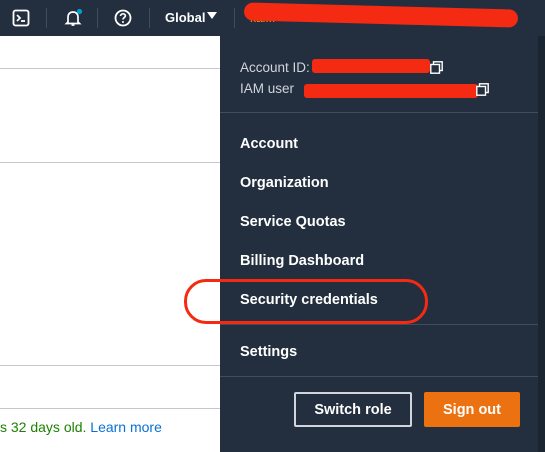 The height and width of the screenshot is (452, 545). I want to click on key-age-notice: s 32 days old. Learn more, so click(81, 427).